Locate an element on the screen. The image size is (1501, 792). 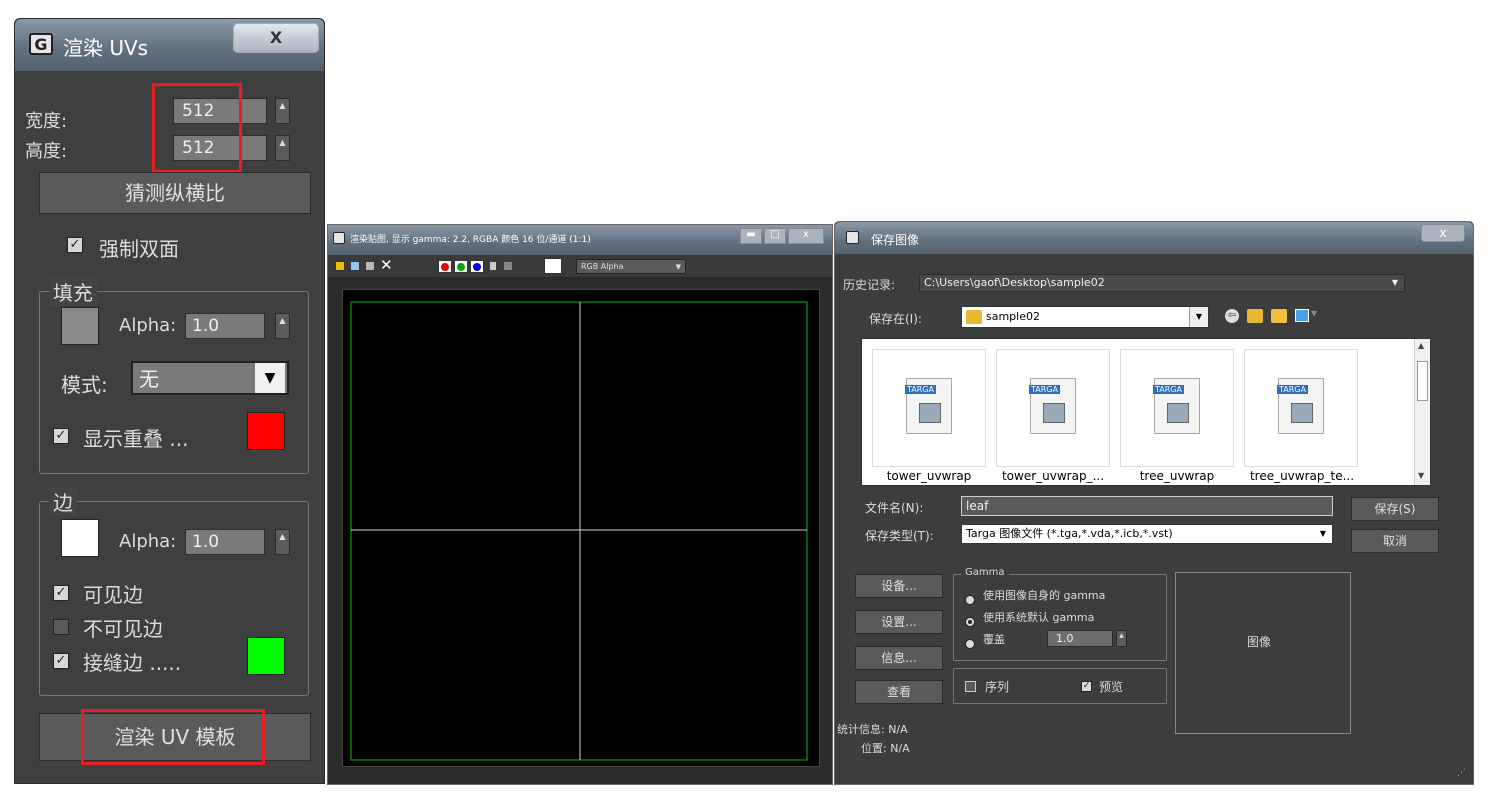
close-icon: X is located at coordinates (276, 37).